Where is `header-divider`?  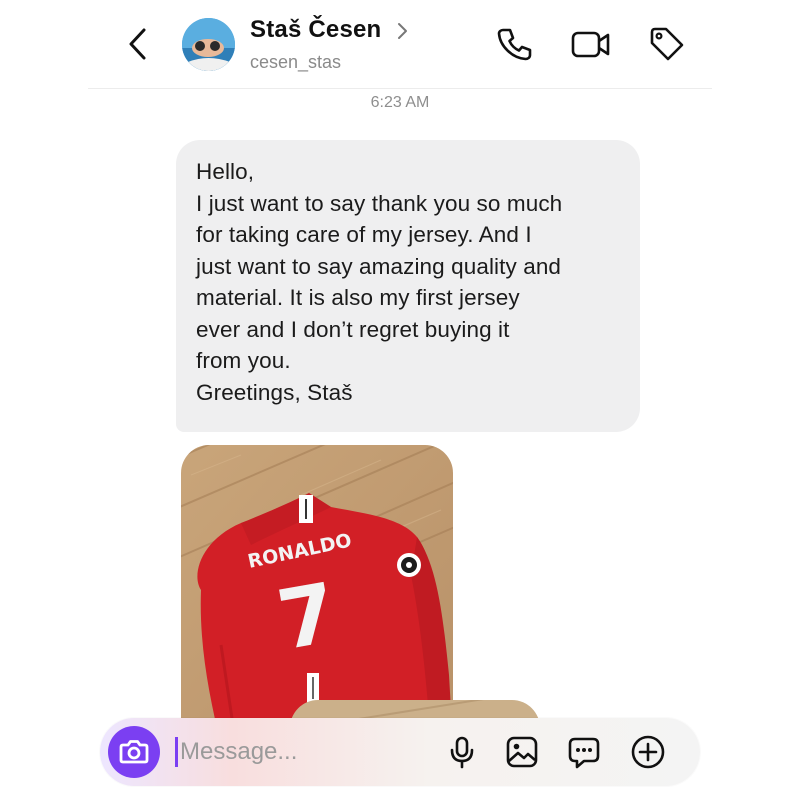
header-divider is located at coordinates (400, 88).